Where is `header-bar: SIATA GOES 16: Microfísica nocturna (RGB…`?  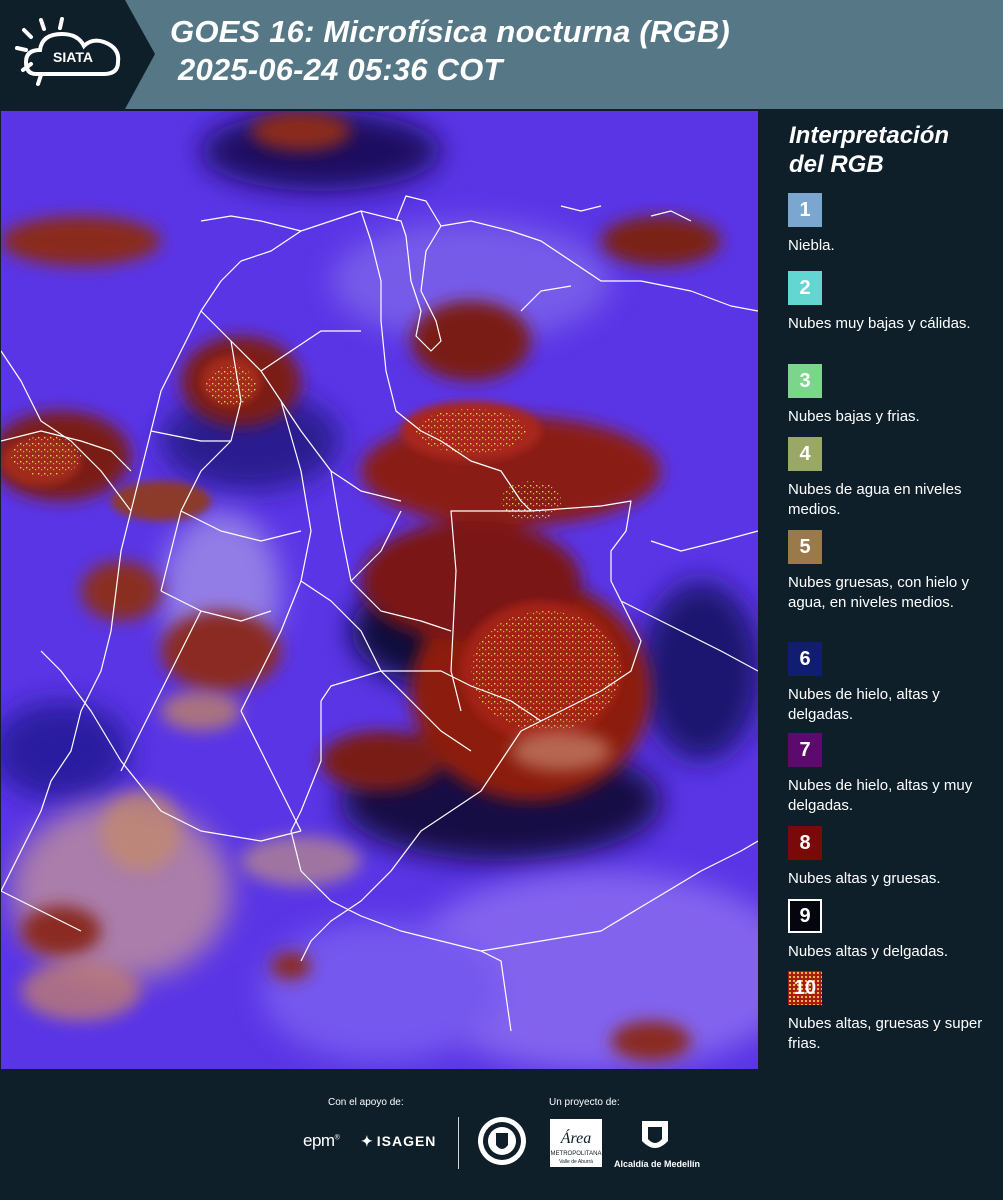 header-bar: SIATA GOES 16: Microfísica nocturna (RGB… is located at coordinates (501, 54).